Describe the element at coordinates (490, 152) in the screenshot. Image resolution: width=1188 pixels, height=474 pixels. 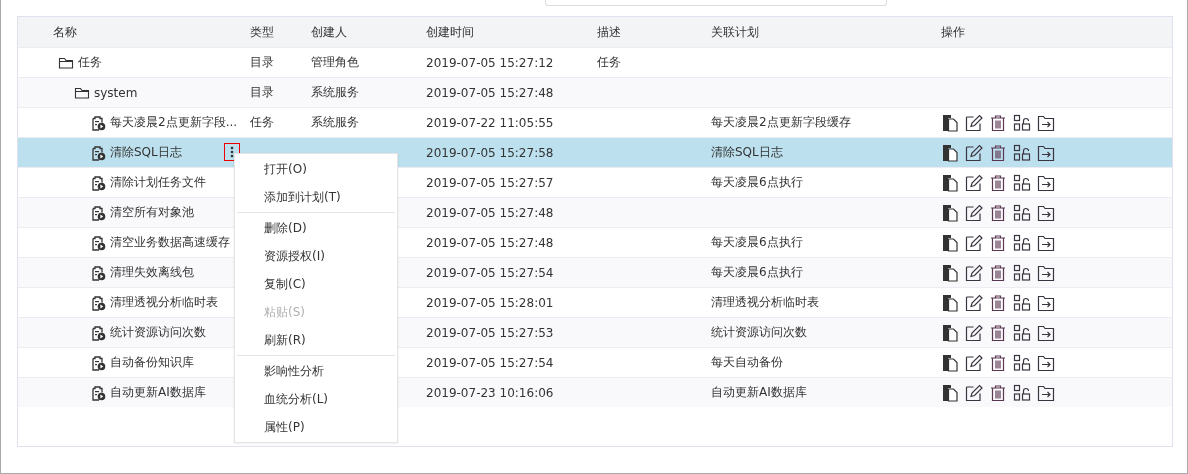
I see `date-cell: 2019-07-05 15:27:58` at that location.